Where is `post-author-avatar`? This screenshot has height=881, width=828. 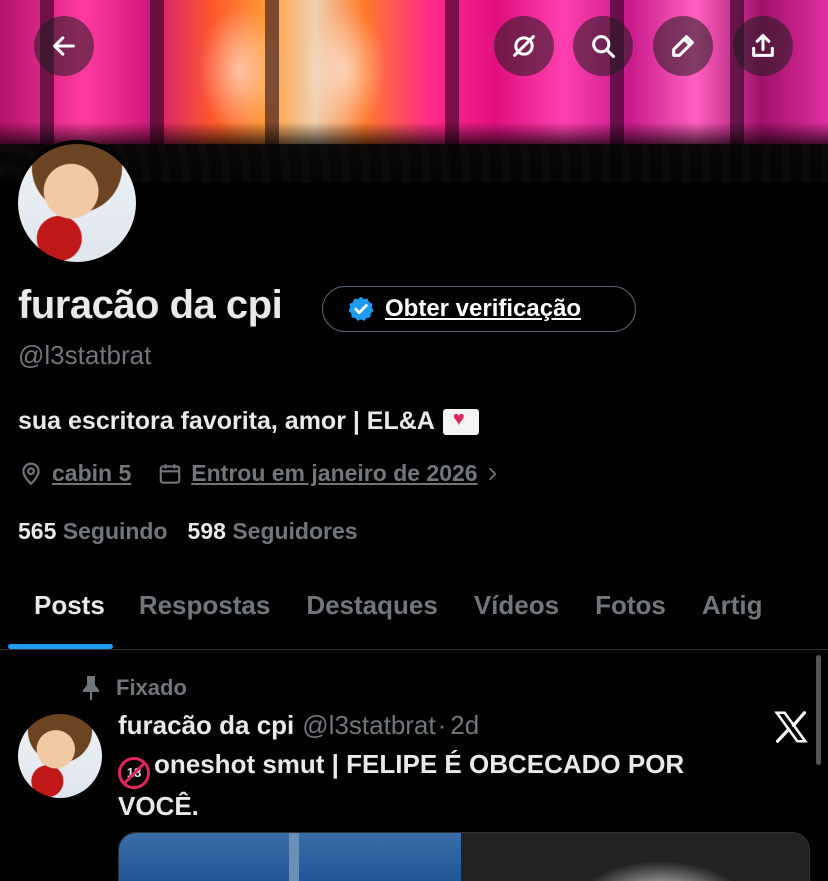 post-author-avatar is located at coordinates (60, 756).